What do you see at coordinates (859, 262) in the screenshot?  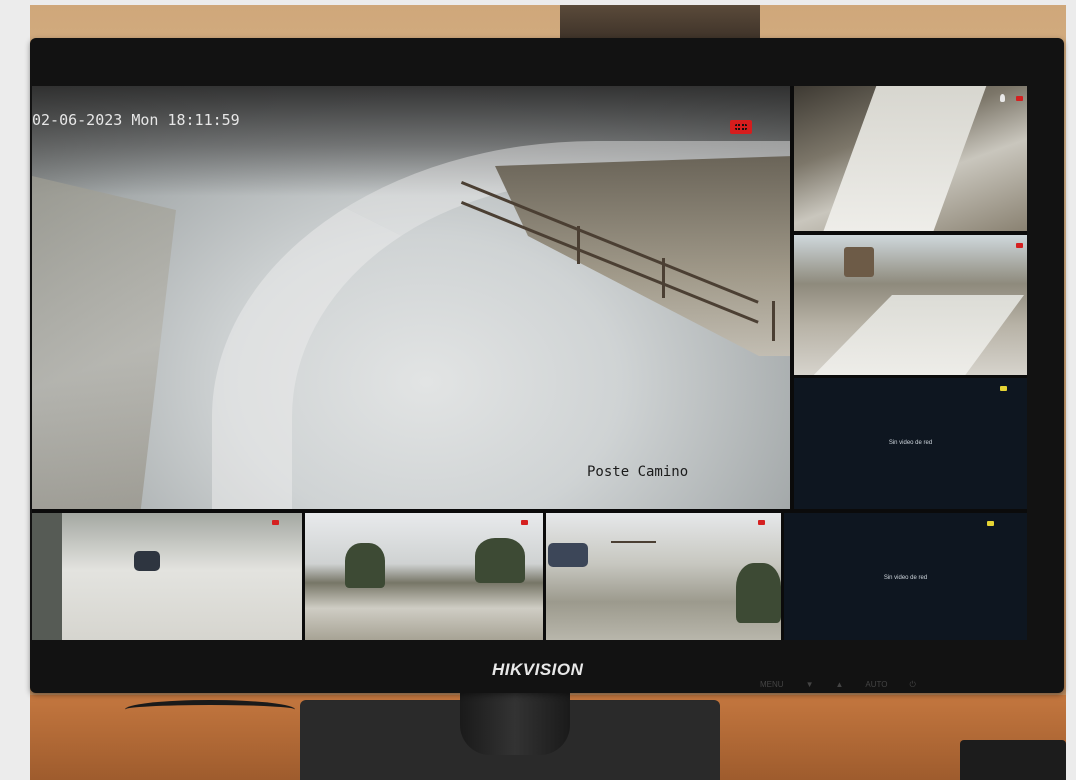 I see `camera-scene-cabin` at bounding box center [859, 262].